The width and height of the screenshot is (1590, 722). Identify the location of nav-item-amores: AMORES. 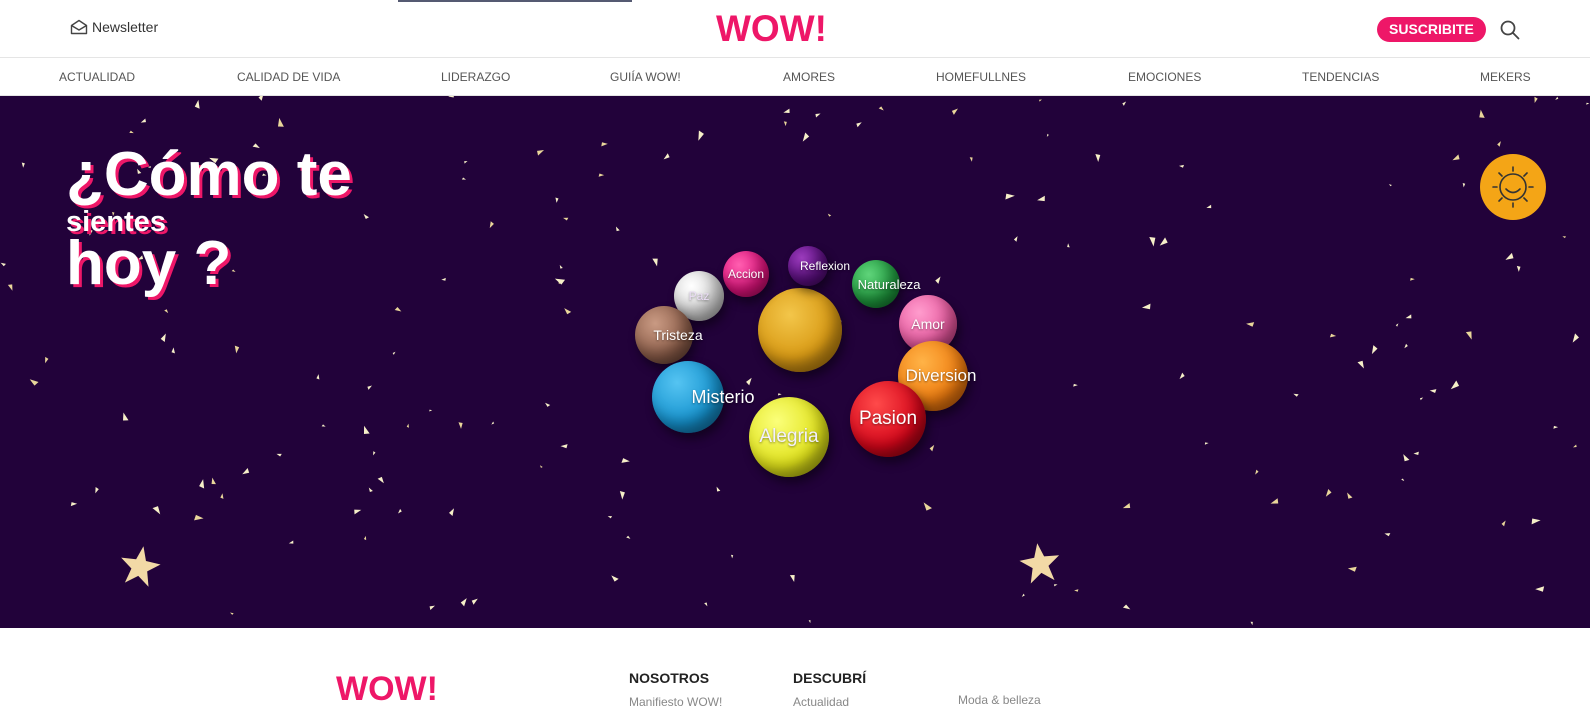
(809, 77).